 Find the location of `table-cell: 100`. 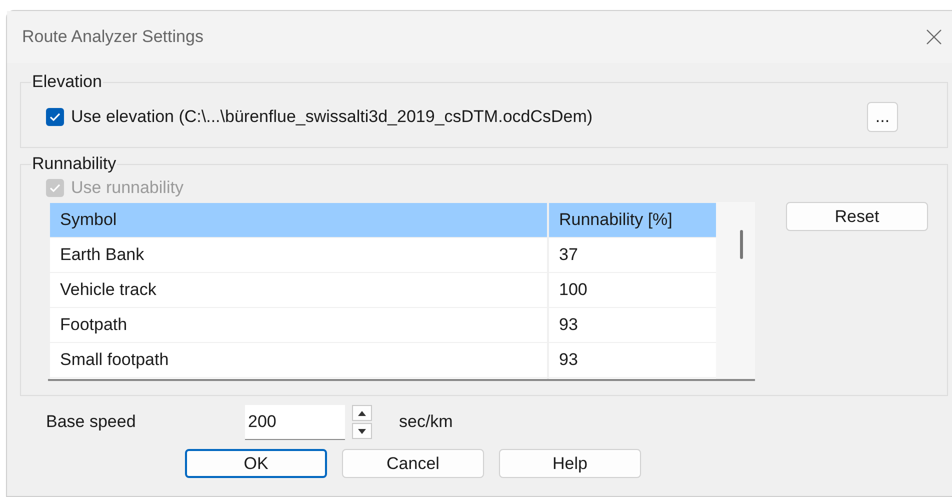

table-cell: 100 is located at coordinates (632, 290).